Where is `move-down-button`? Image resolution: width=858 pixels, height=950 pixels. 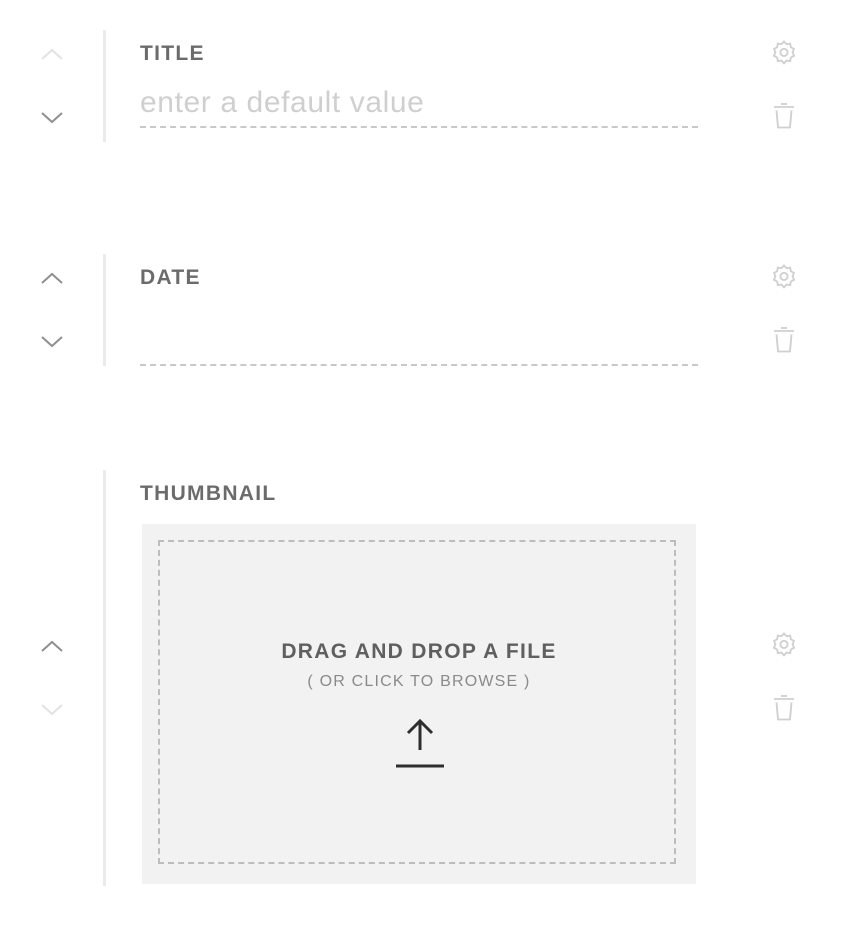 move-down-button is located at coordinates (52, 710).